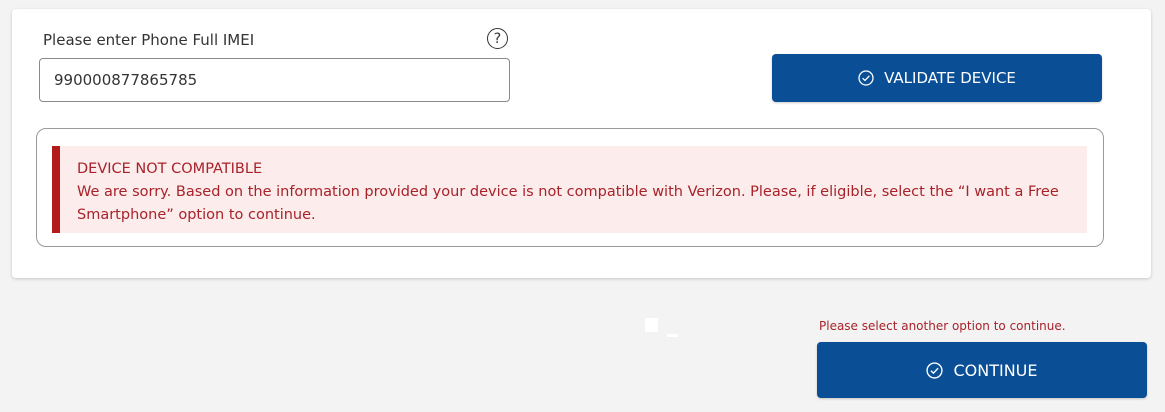  What do you see at coordinates (274, 80) in the screenshot?
I see `imei-input` at bounding box center [274, 80].